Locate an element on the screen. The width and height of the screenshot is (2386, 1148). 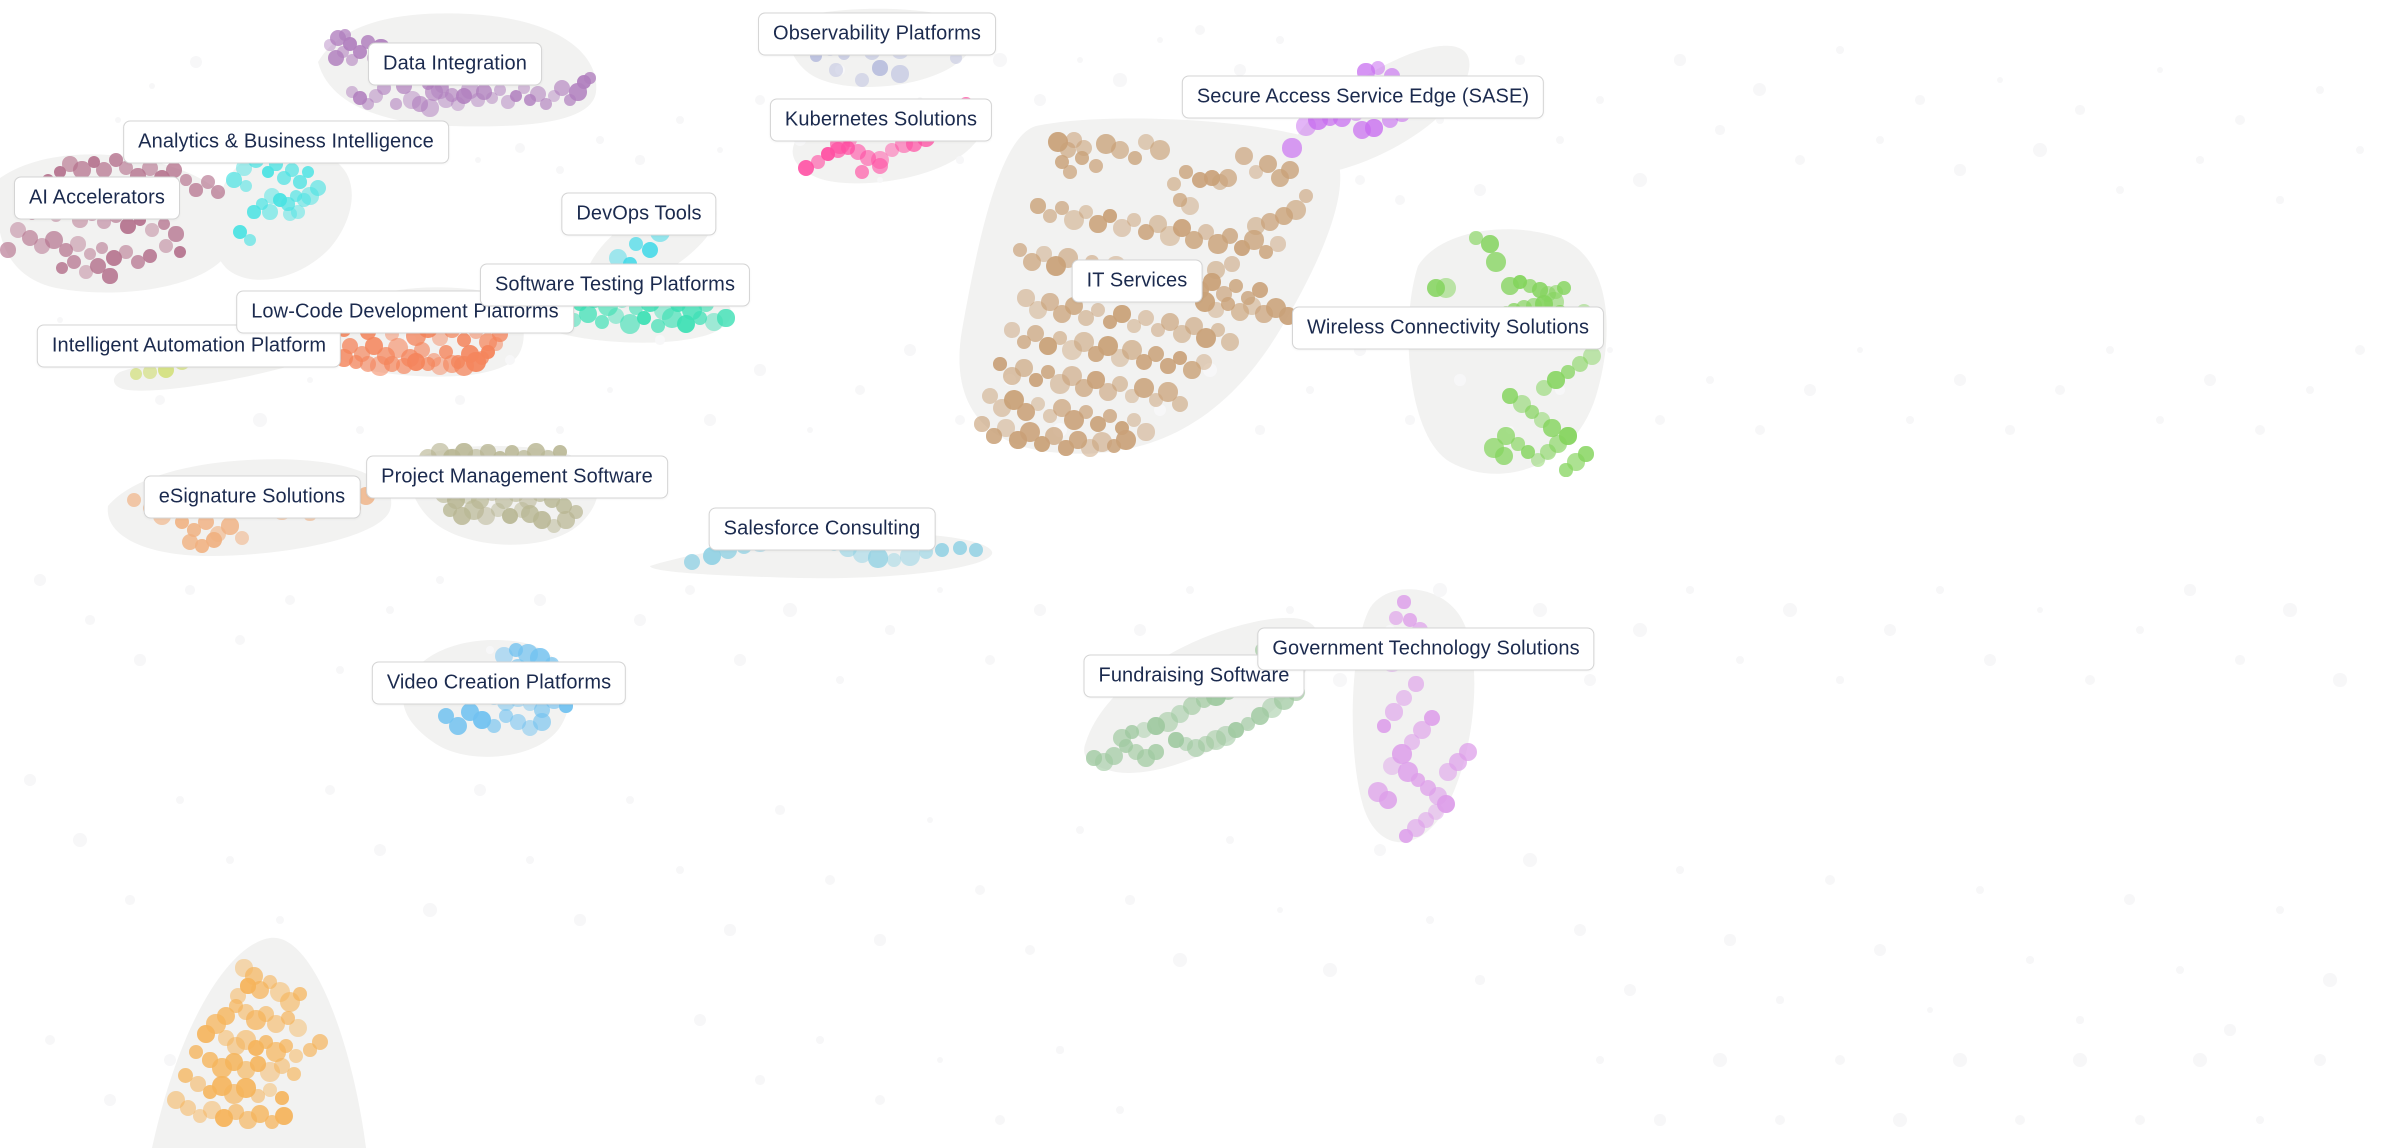
cluster-label-data-integration: Data Integration is located at coordinates (455, 64).